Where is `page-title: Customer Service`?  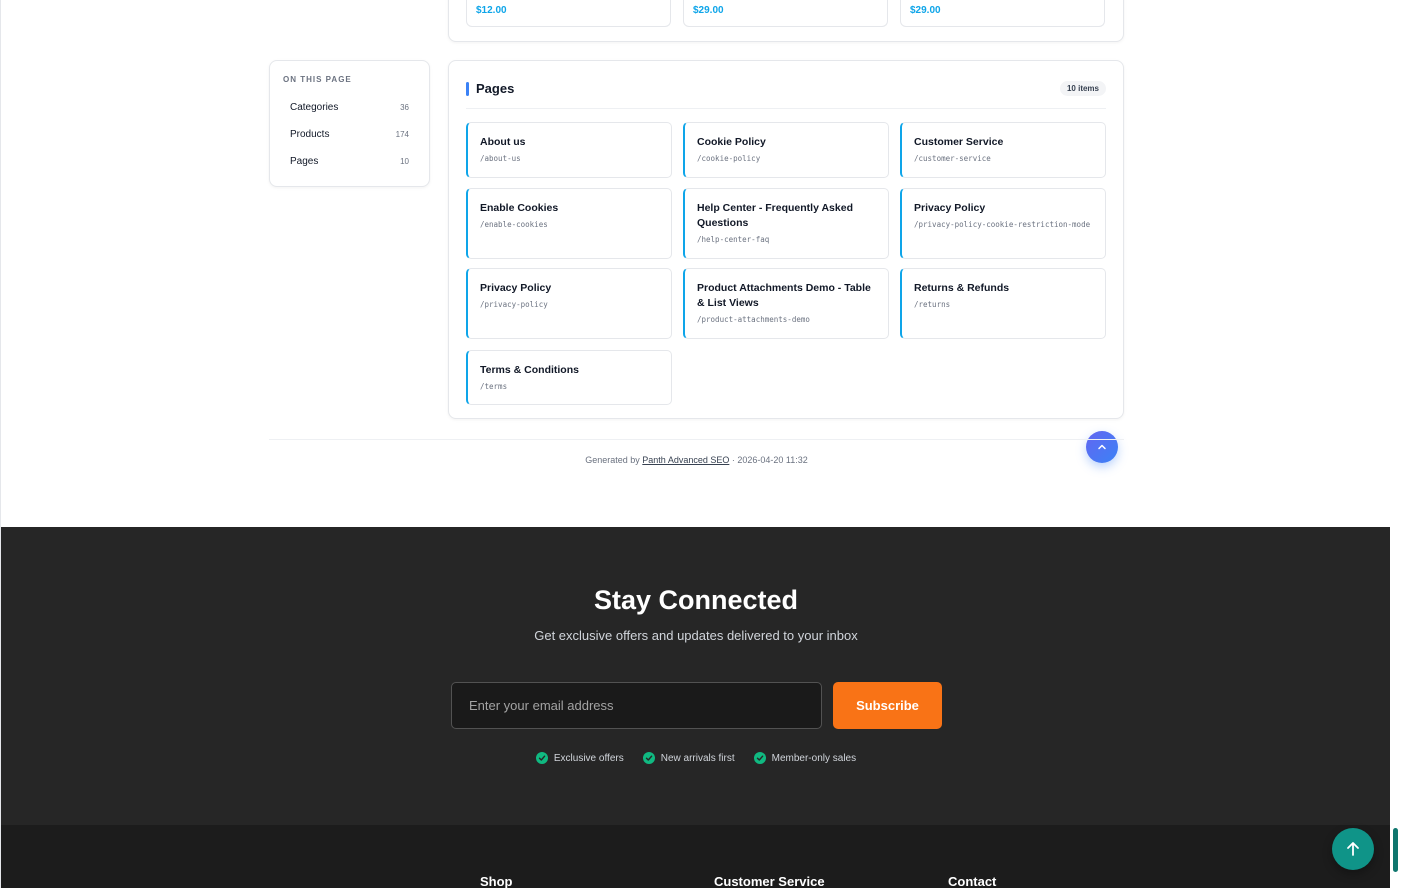
page-title: Customer Service is located at coordinates (959, 142).